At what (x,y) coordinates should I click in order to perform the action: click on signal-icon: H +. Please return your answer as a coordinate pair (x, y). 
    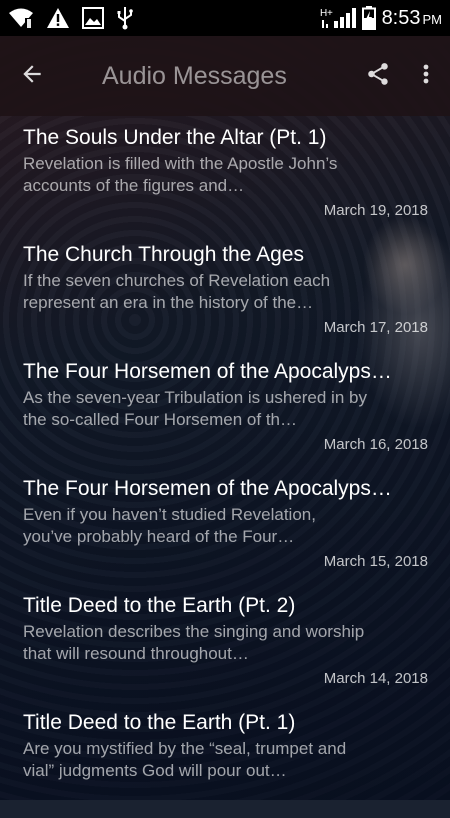
    Looking at the image, I should click on (338, 18).